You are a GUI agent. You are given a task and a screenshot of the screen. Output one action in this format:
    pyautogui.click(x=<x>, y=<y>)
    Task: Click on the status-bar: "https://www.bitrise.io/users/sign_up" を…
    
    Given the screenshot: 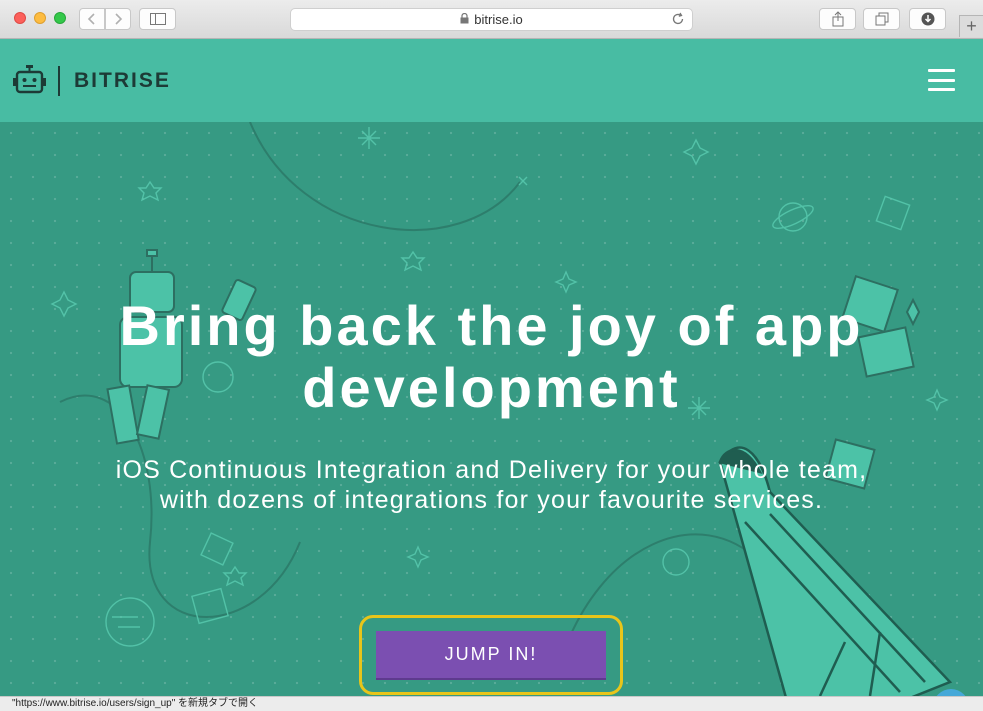 What is the action you would take?
    pyautogui.click(x=491, y=703)
    